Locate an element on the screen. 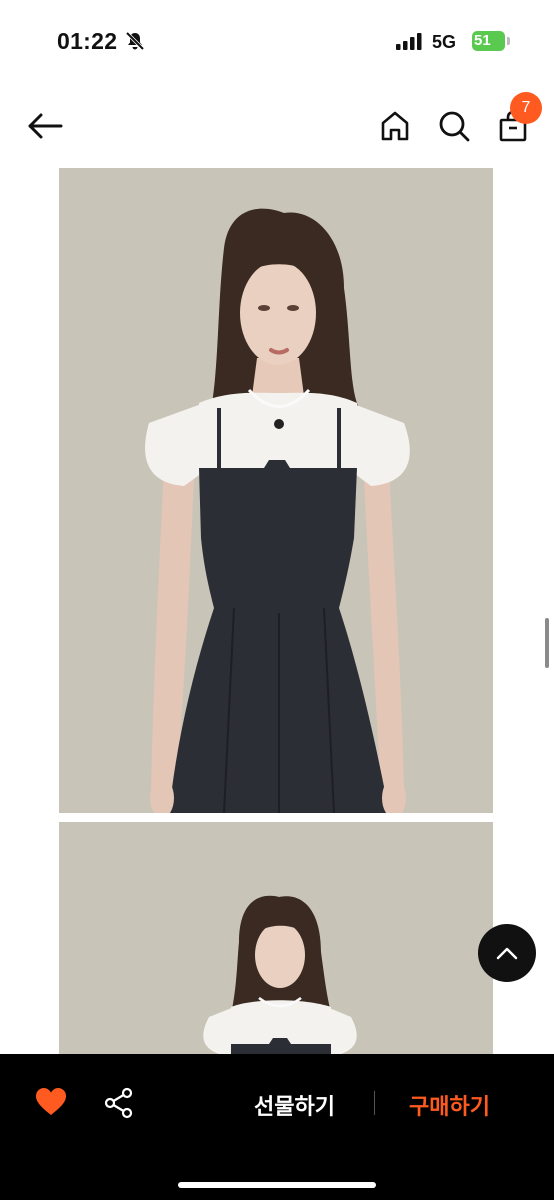 This screenshot has height=1200, width=554. battery-level: 51 is located at coordinates (482, 40).